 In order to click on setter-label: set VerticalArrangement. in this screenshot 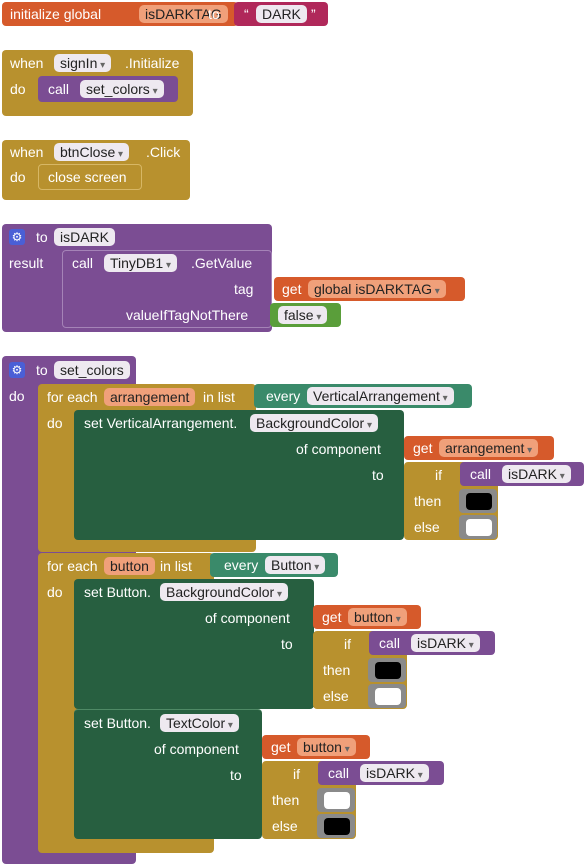, I will do `click(161, 423)`.